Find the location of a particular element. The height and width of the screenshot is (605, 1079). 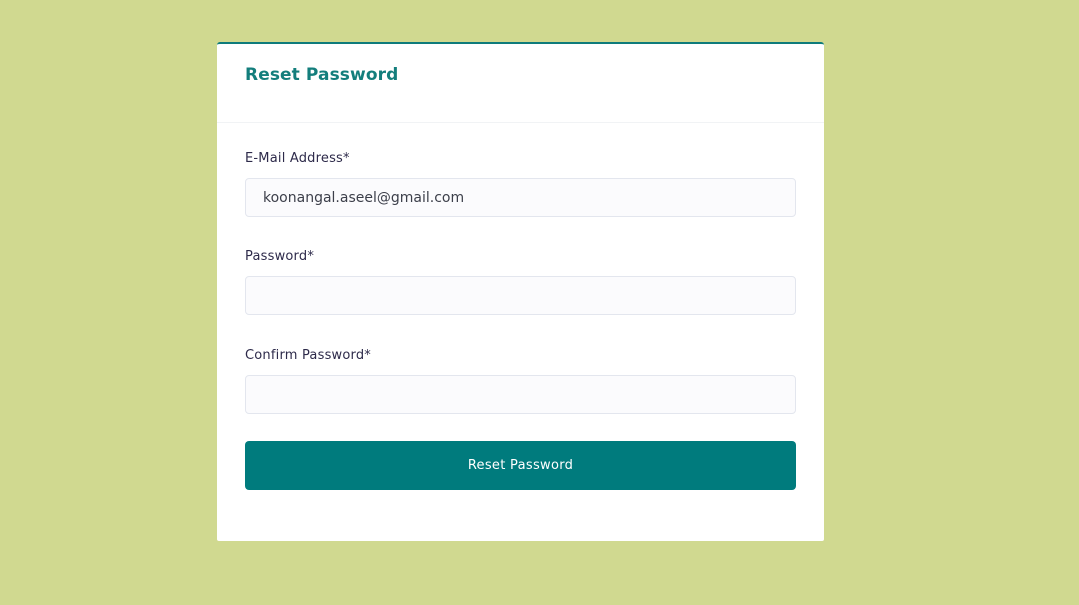

page-title: Reset Password is located at coordinates (322, 75).